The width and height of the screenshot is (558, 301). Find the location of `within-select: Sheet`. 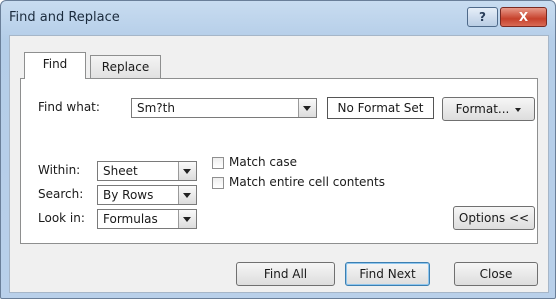

within-select: Sheet is located at coordinates (147, 171).